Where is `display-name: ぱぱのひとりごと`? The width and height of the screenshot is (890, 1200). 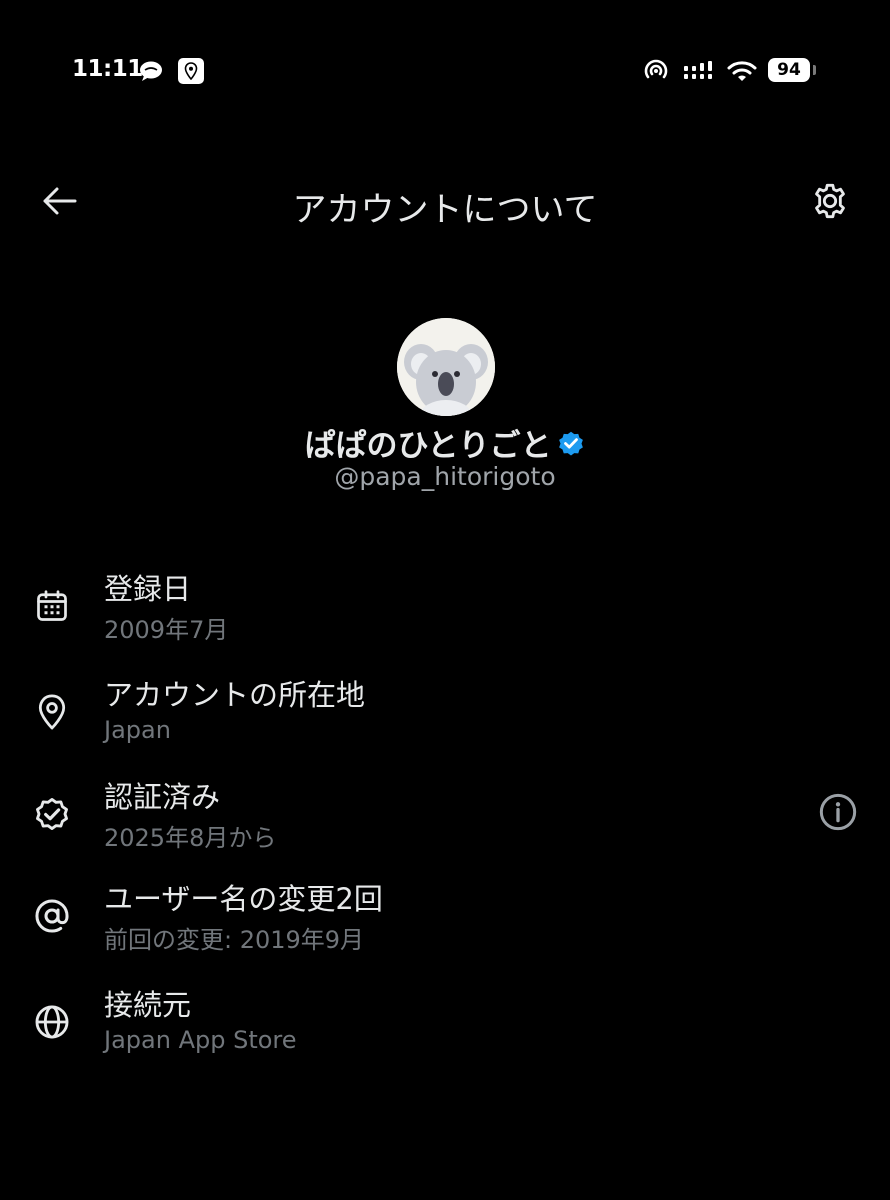
display-name: ぱぱのひとりごと is located at coordinates (428, 446).